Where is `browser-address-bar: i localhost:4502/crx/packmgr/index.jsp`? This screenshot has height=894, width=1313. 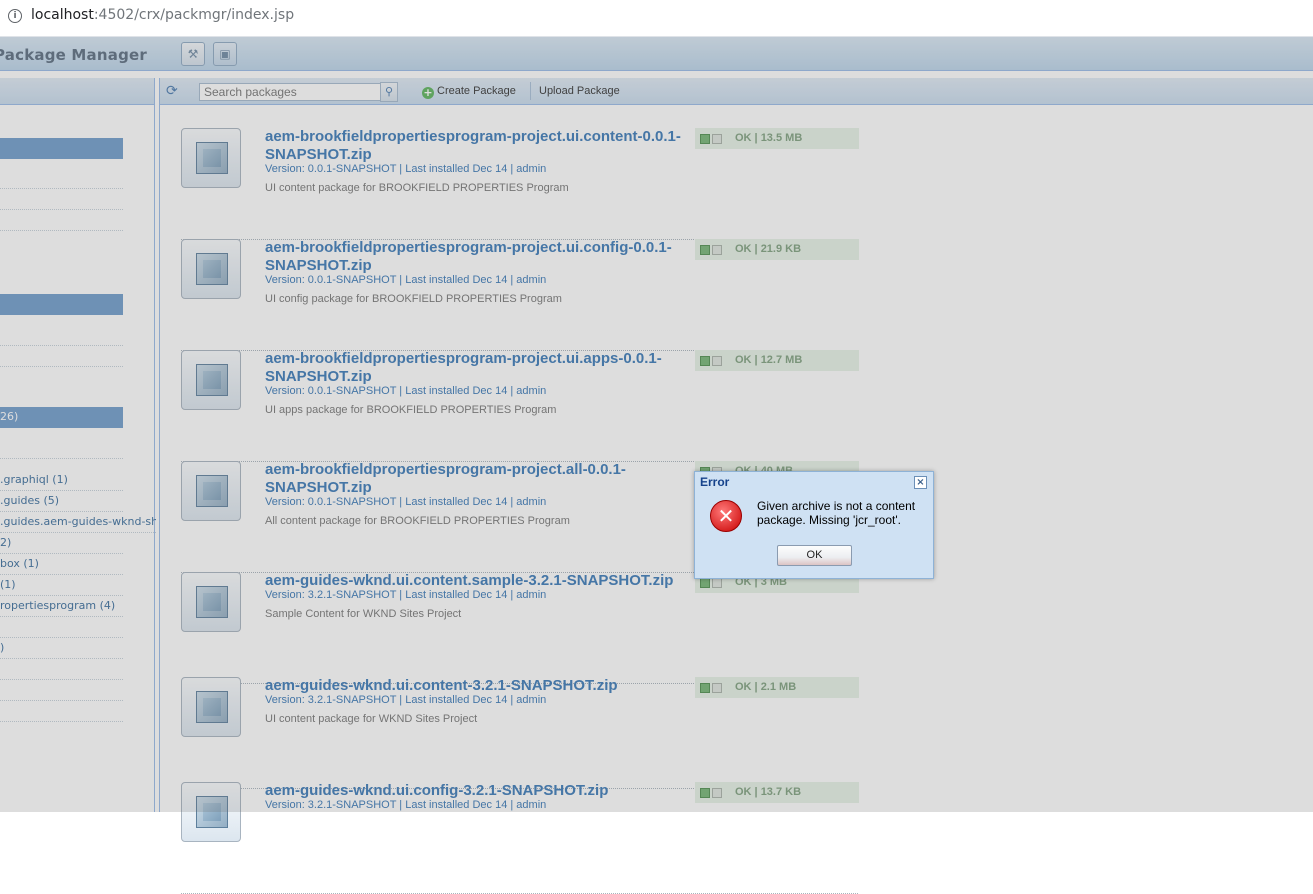 browser-address-bar: i localhost:4502/crx/packmgr/index.jsp is located at coordinates (656, 18).